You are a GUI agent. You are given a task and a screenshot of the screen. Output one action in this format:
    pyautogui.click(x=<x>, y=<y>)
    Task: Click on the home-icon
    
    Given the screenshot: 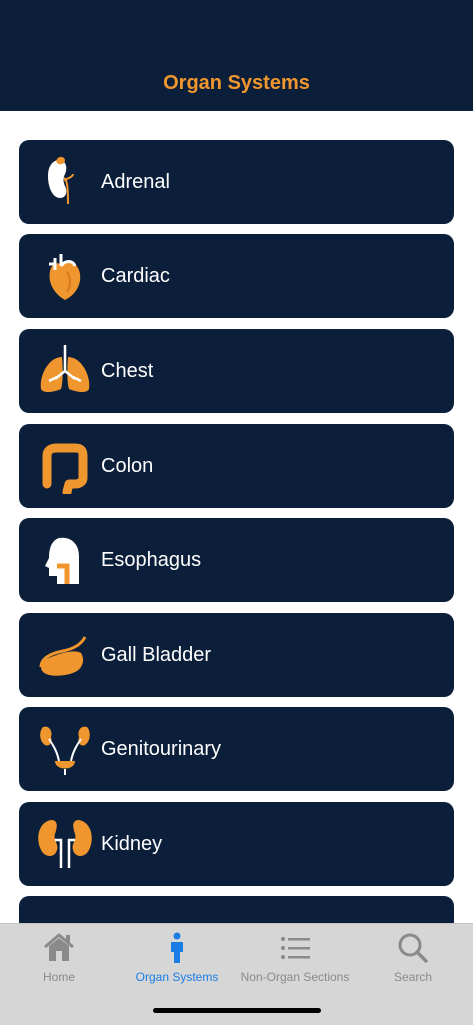 What is the action you would take?
    pyautogui.click(x=59, y=947)
    